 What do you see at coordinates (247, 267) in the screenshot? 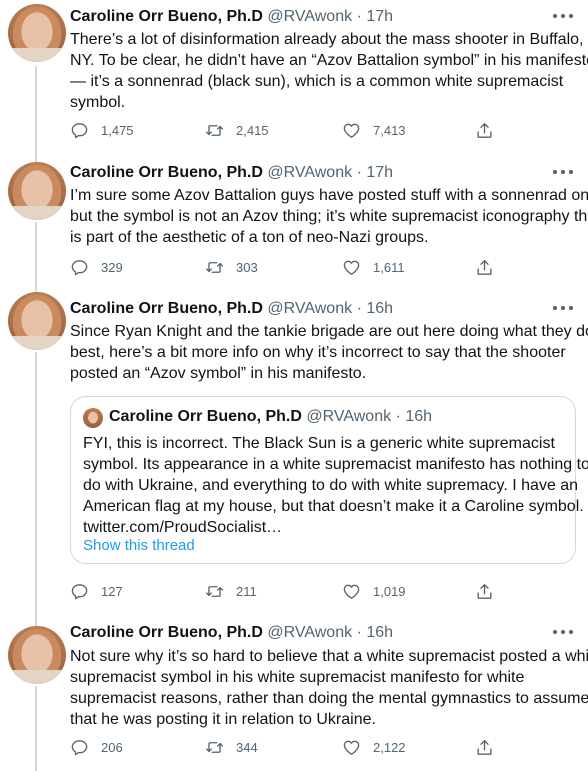
I see `retweet-count: 303` at bounding box center [247, 267].